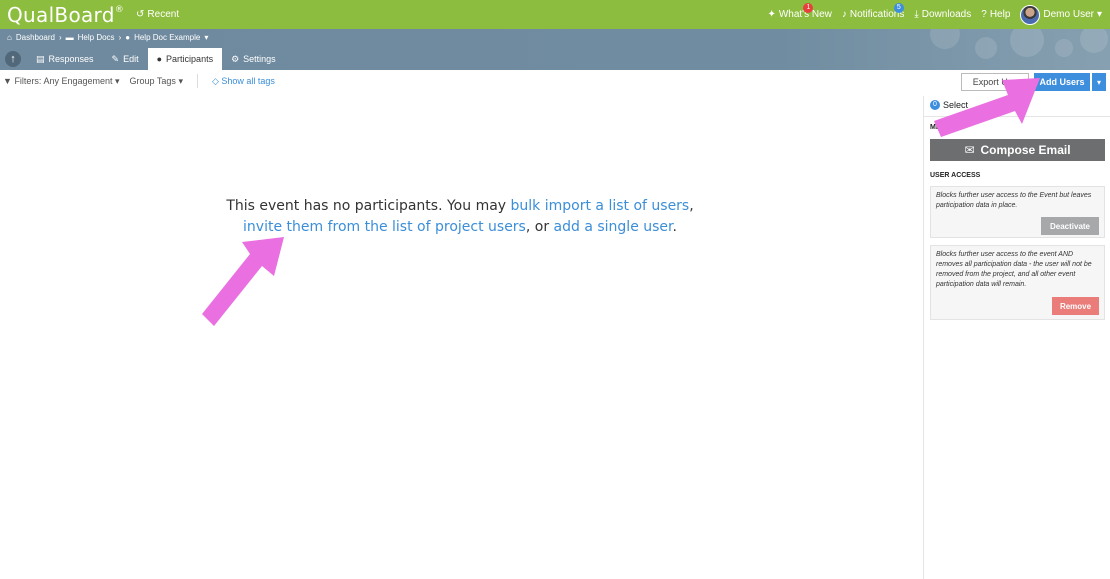  Describe the element at coordinates (243, 281) in the screenshot. I see `arrow-to-invite-link` at that location.